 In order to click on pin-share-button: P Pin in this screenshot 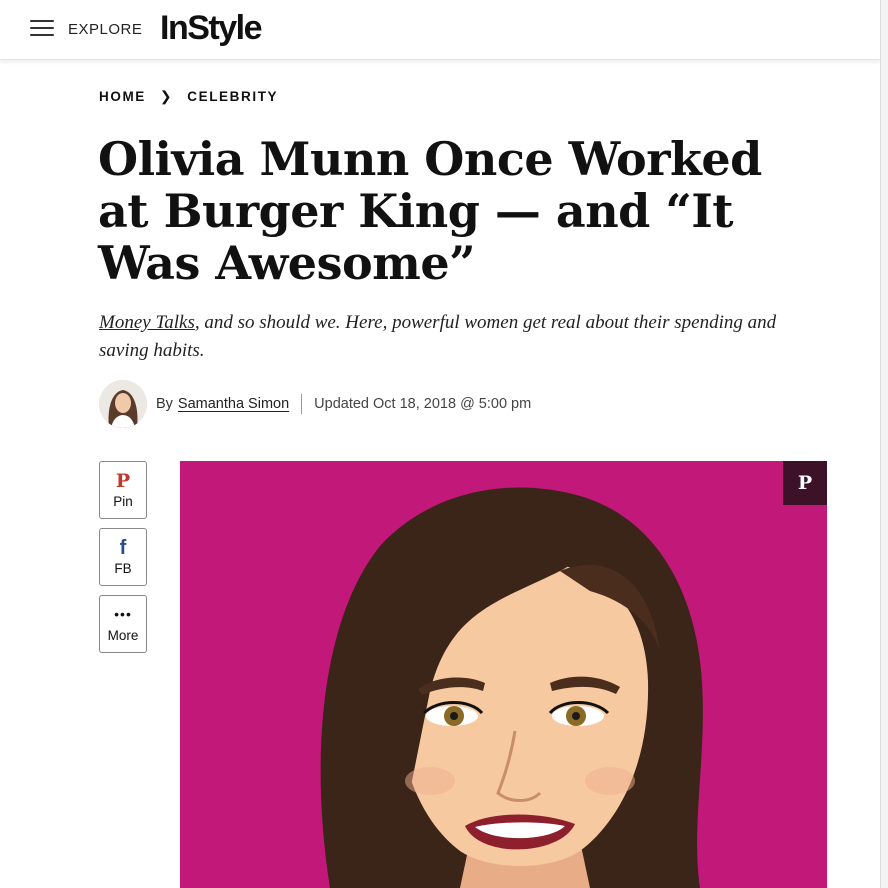, I will do `click(123, 490)`.